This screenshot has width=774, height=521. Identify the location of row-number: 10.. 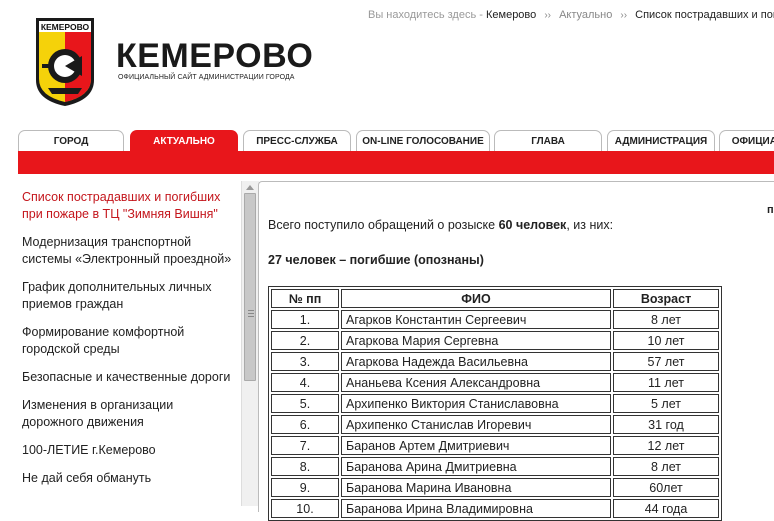
(305, 508).